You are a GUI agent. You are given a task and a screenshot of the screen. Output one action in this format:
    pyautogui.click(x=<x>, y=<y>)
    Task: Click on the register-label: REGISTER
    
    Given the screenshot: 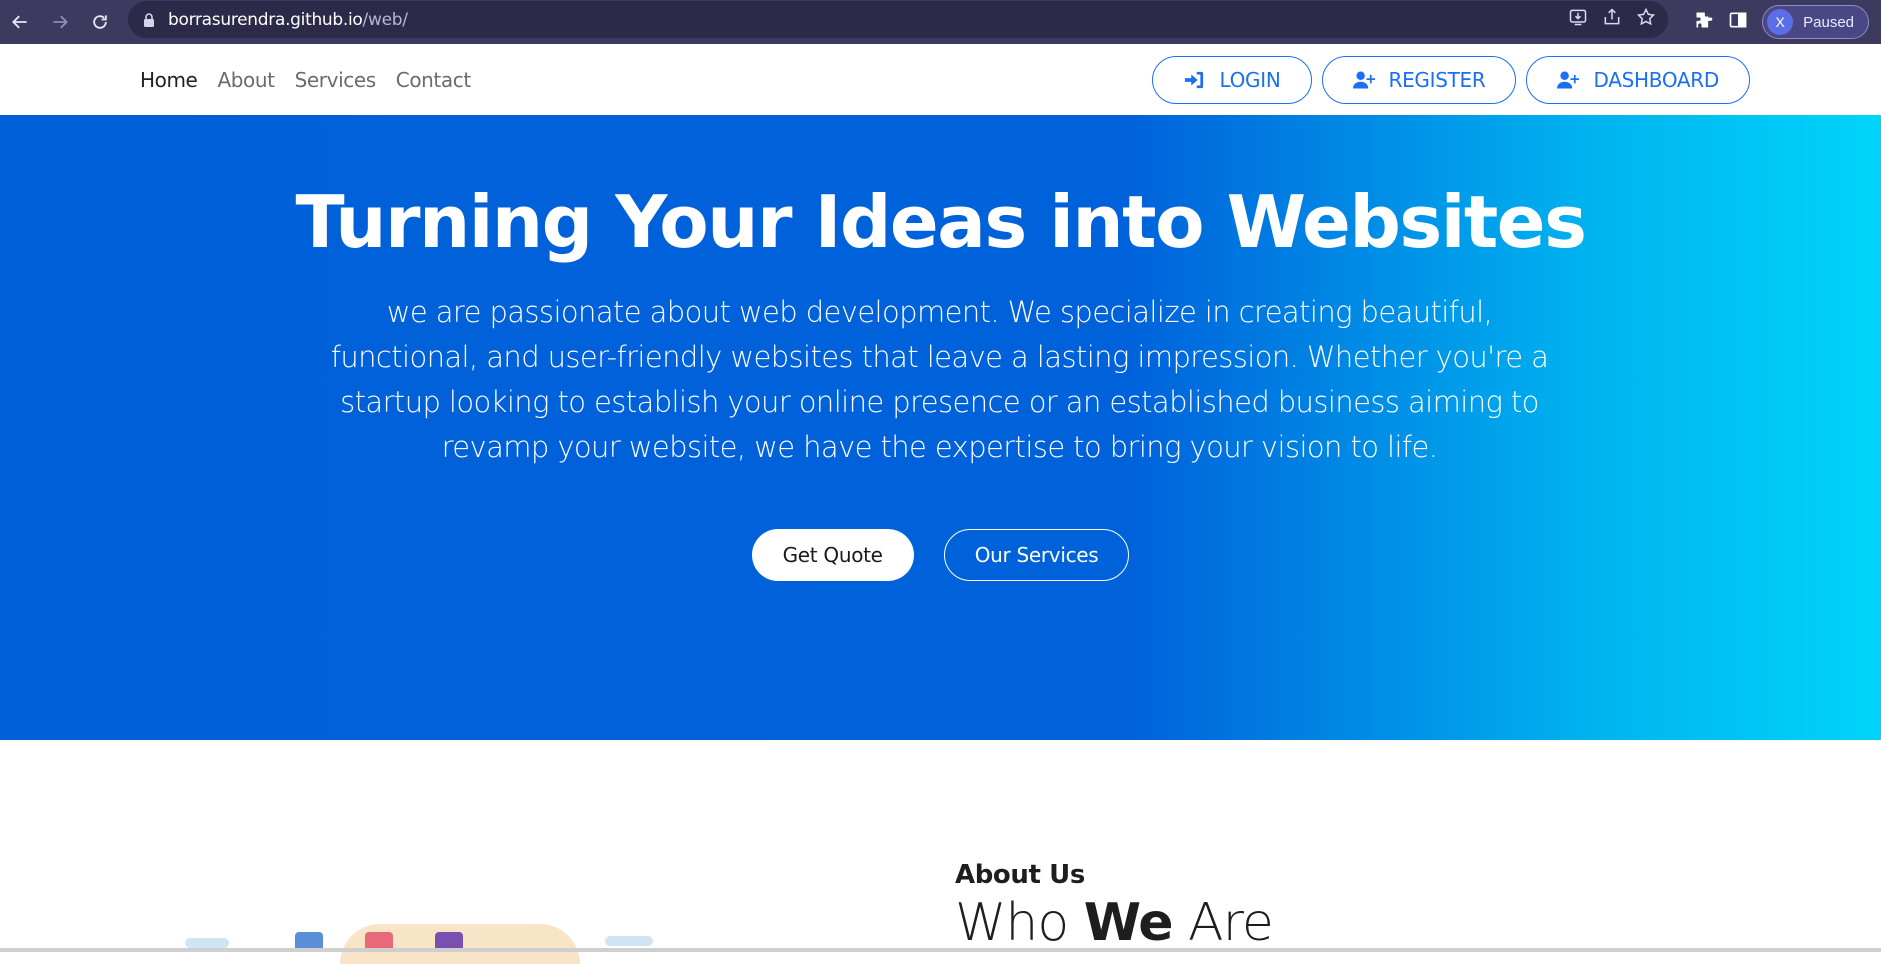 What is the action you would take?
    pyautogui.click(x=1437, y=80)
    